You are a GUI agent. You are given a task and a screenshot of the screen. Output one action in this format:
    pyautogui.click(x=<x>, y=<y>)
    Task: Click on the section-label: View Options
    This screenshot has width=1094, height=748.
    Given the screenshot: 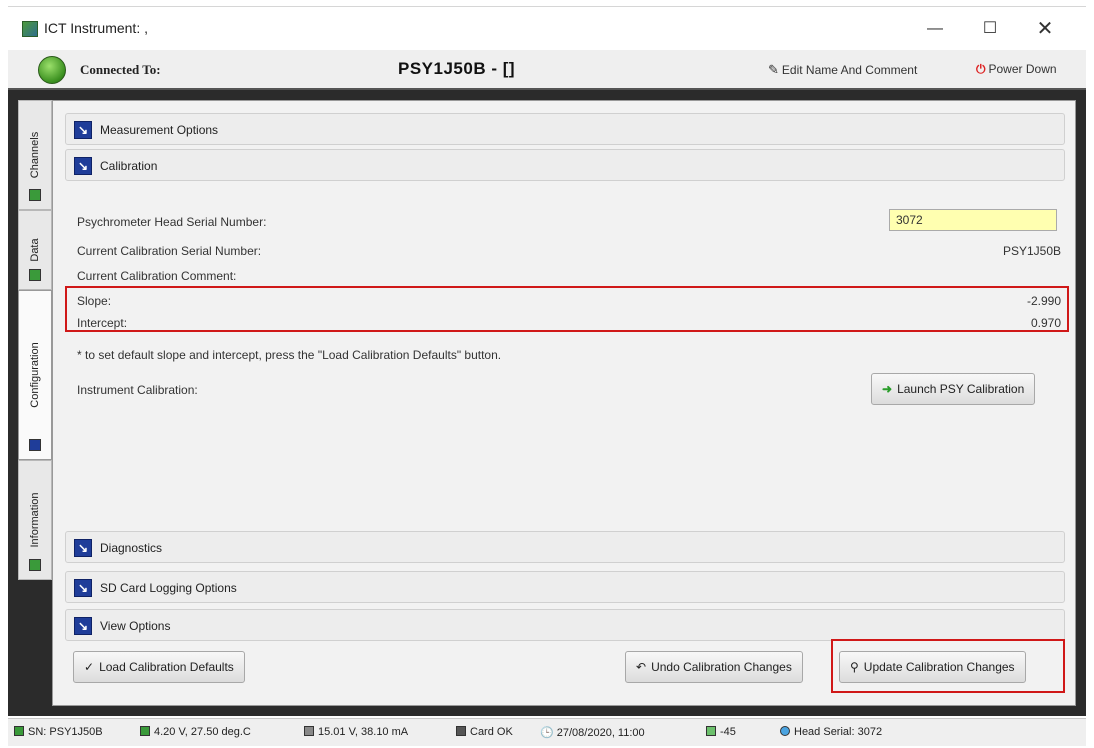 What is the action you would take?
    pyautogui.click(x=135, y=626)
    